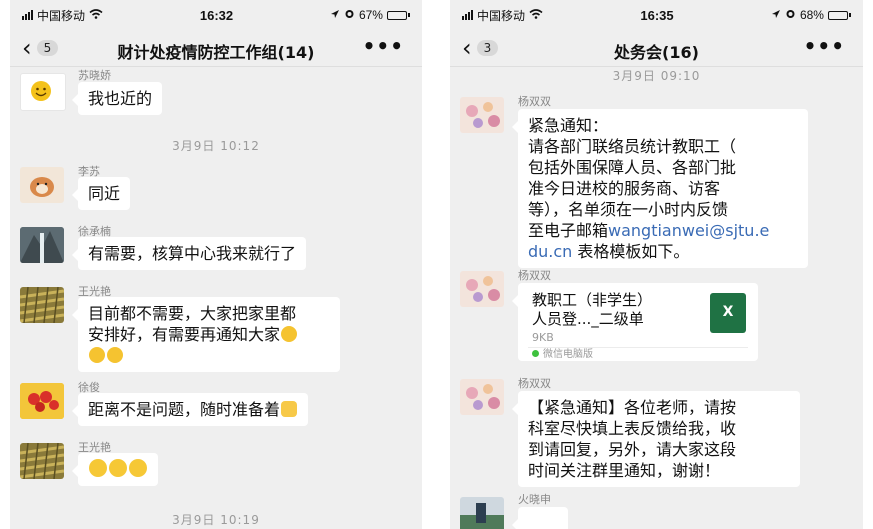 The width and height of the screenshot is (873, 529). I want to click on email-link-continued: du.cn, so click(550, 251).